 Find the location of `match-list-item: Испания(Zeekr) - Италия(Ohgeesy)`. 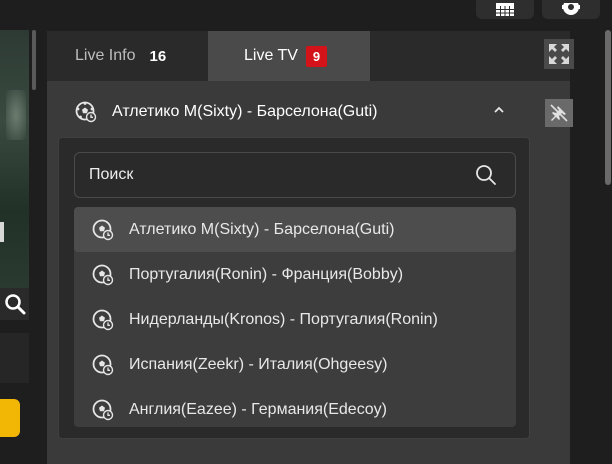

match-list-item: Испания(Zeekr) - Италия(Ohgeesy) is located at coordinates (295, 364).